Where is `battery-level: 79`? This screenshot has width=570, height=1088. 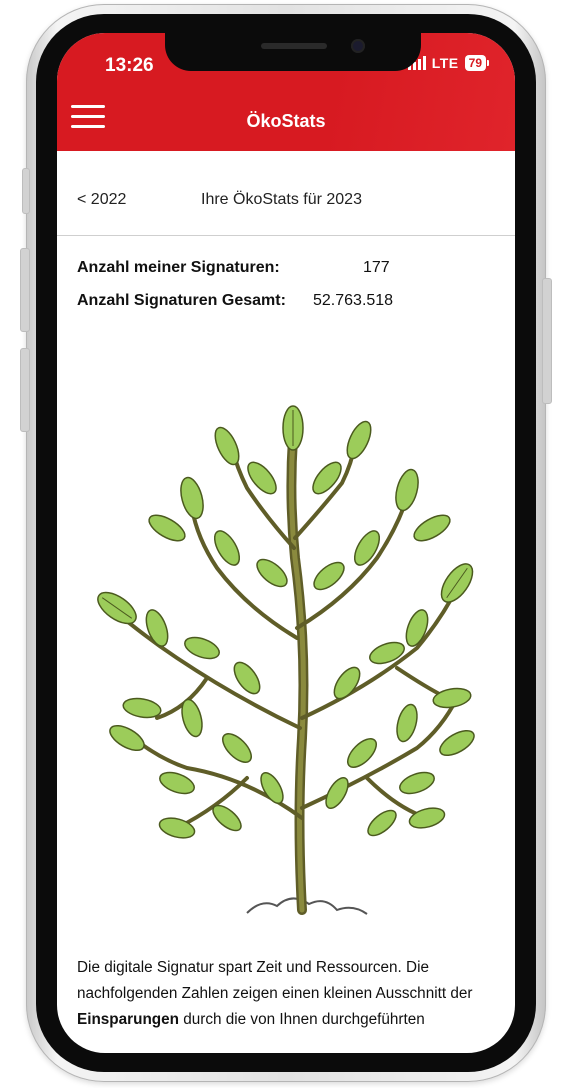 battery-level: 79 is located at coordinates (475, 63).